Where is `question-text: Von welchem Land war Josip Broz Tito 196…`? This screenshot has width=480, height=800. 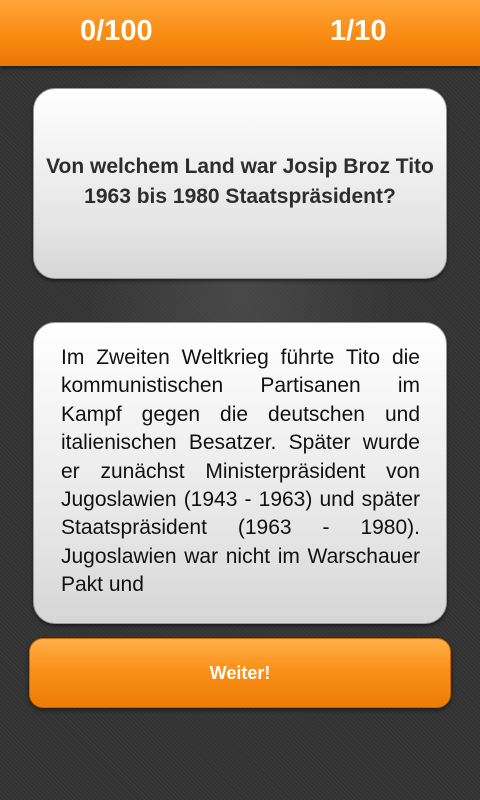 question-text: Von welchem Land war Josip Broz Tito 196… is located at coordinates (240, 181).